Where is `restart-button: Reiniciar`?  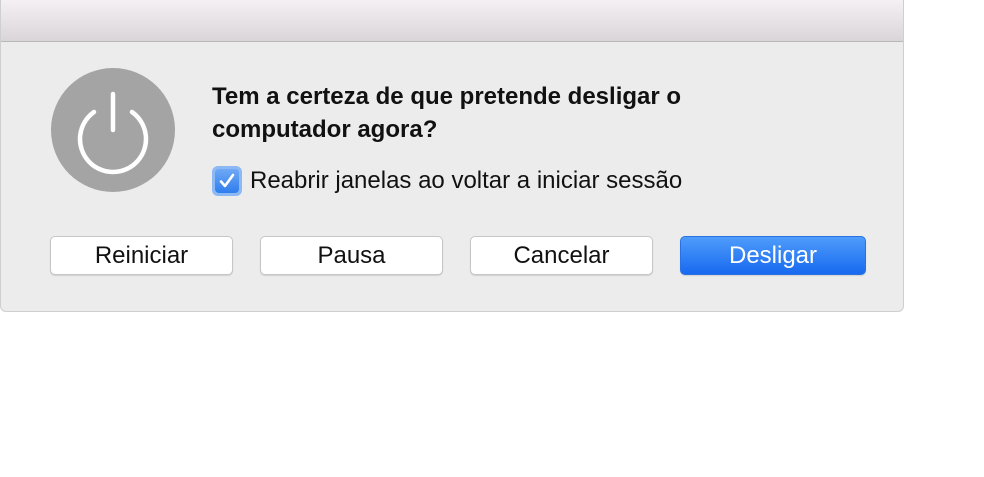
restart-button: Reiniciar is located at coordinates (141, 255).